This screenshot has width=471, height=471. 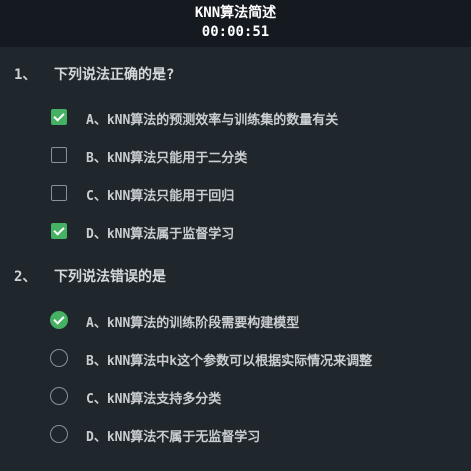 I want to click on option-label: A、kNN算法的预测效率与训练集的数量有关, so click(x=212, y=120).